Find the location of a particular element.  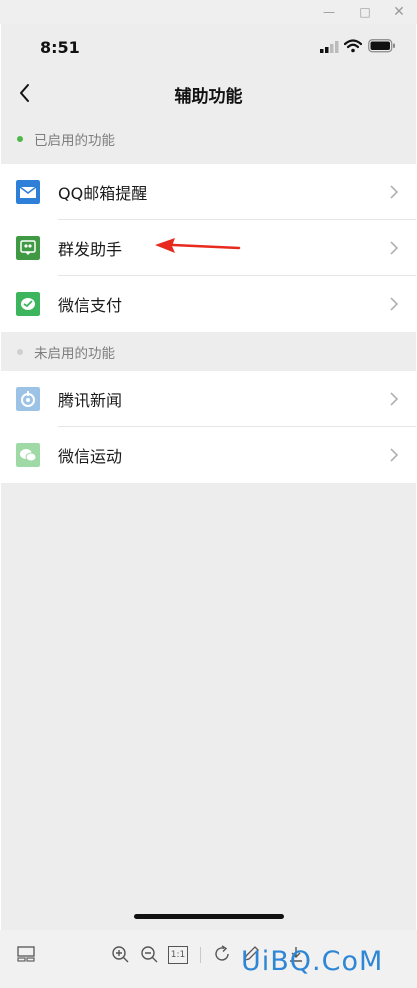

list-item-wechat-sport: 微信运动 is located at coordinates (208, 455).